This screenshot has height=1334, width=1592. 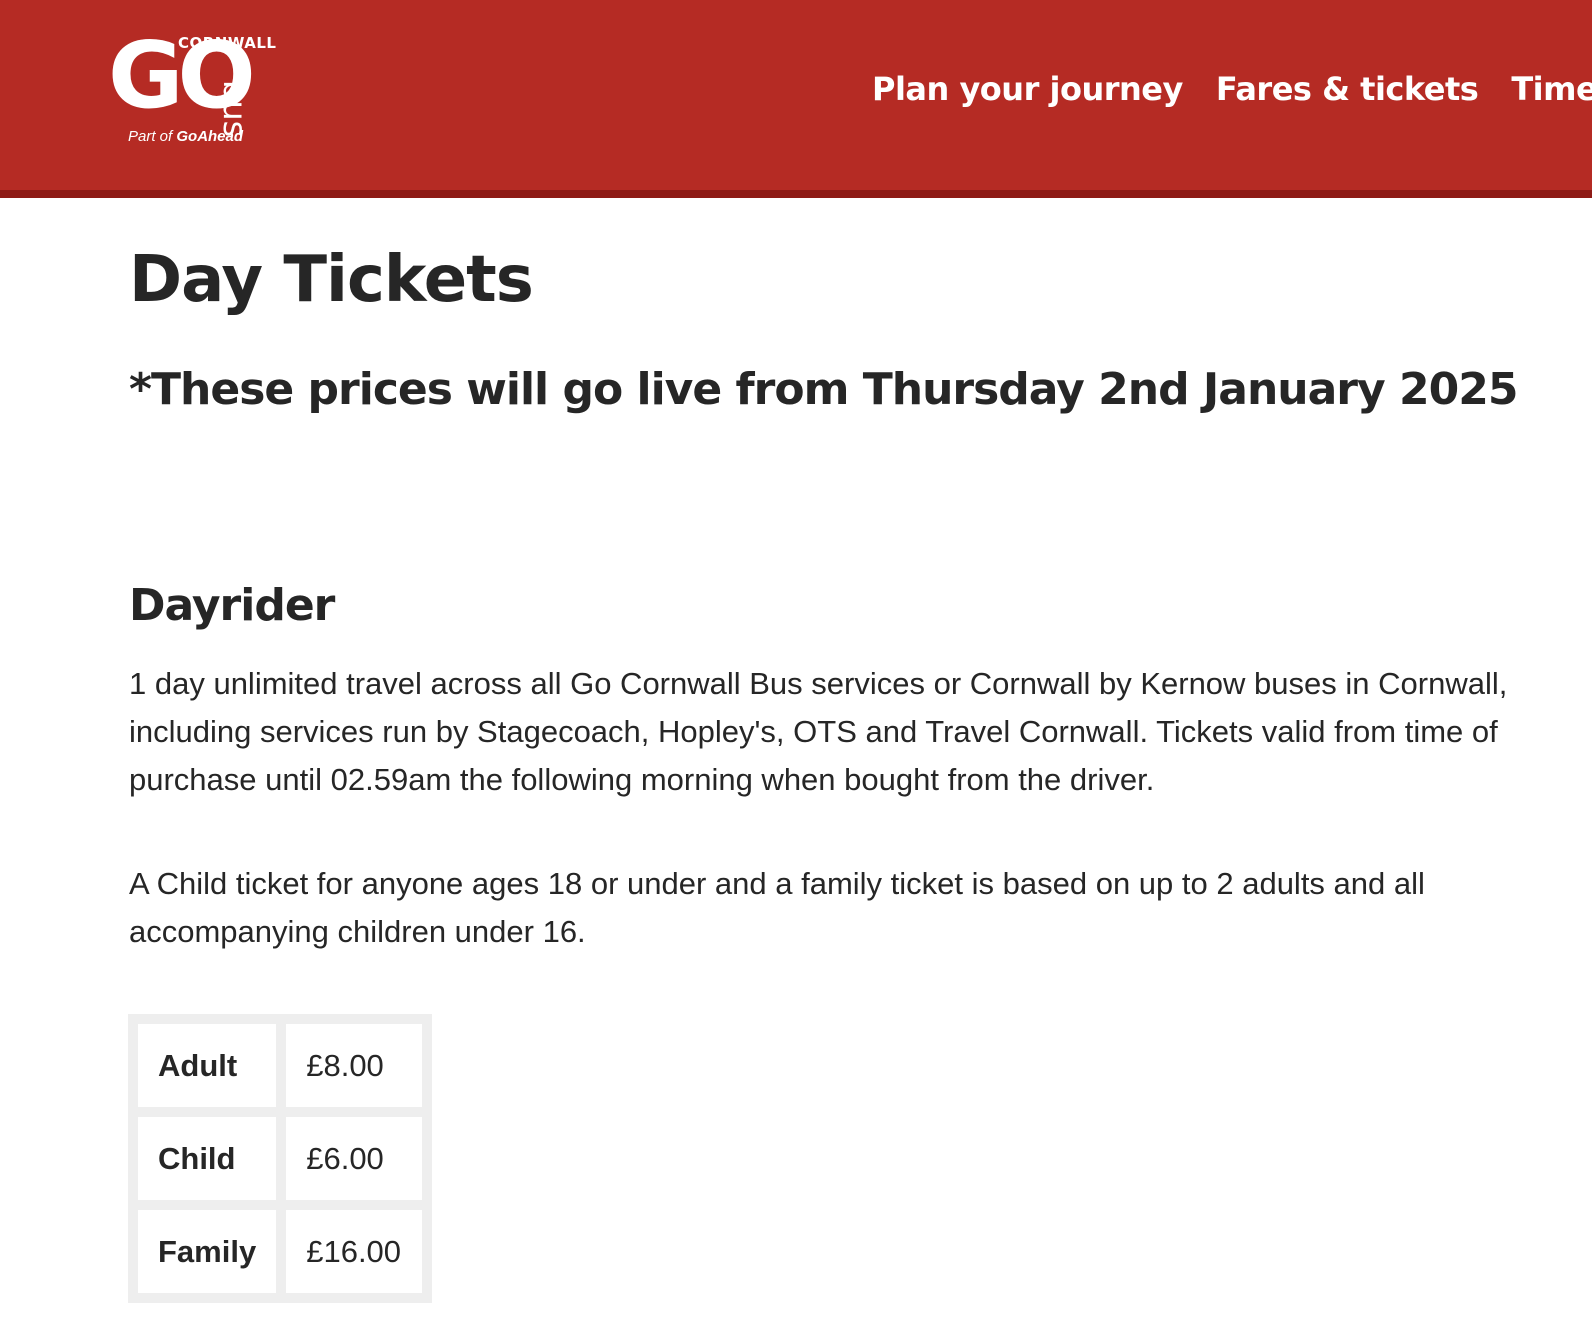 What do you see at coordinates (207, 1158) in the screenshot?
I see `fare-type-cell: Child` at bounding box center [207, 1158].